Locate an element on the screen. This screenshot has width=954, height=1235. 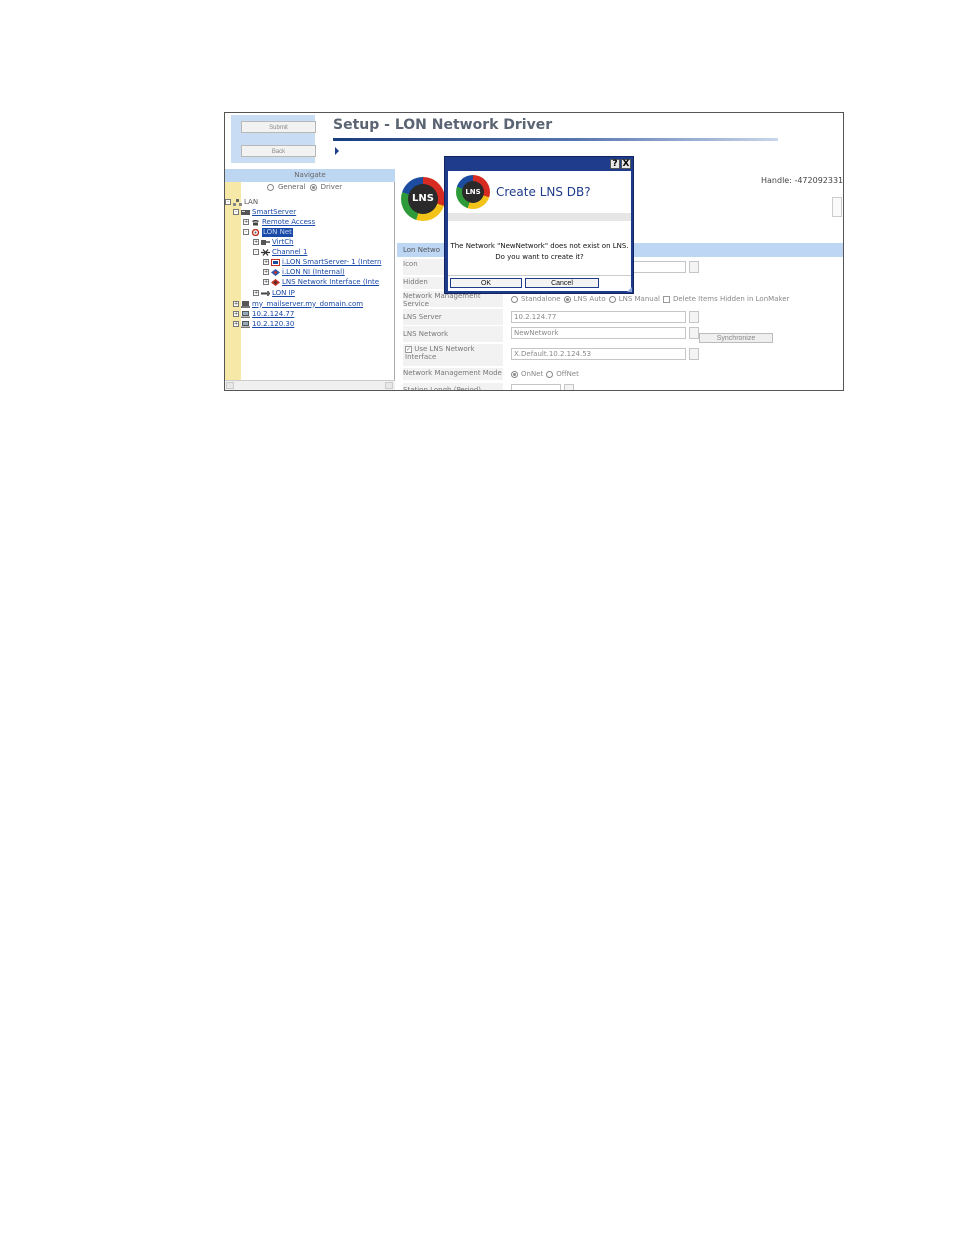
delete-hidden-checkbox is located at coordinates (666, 299).